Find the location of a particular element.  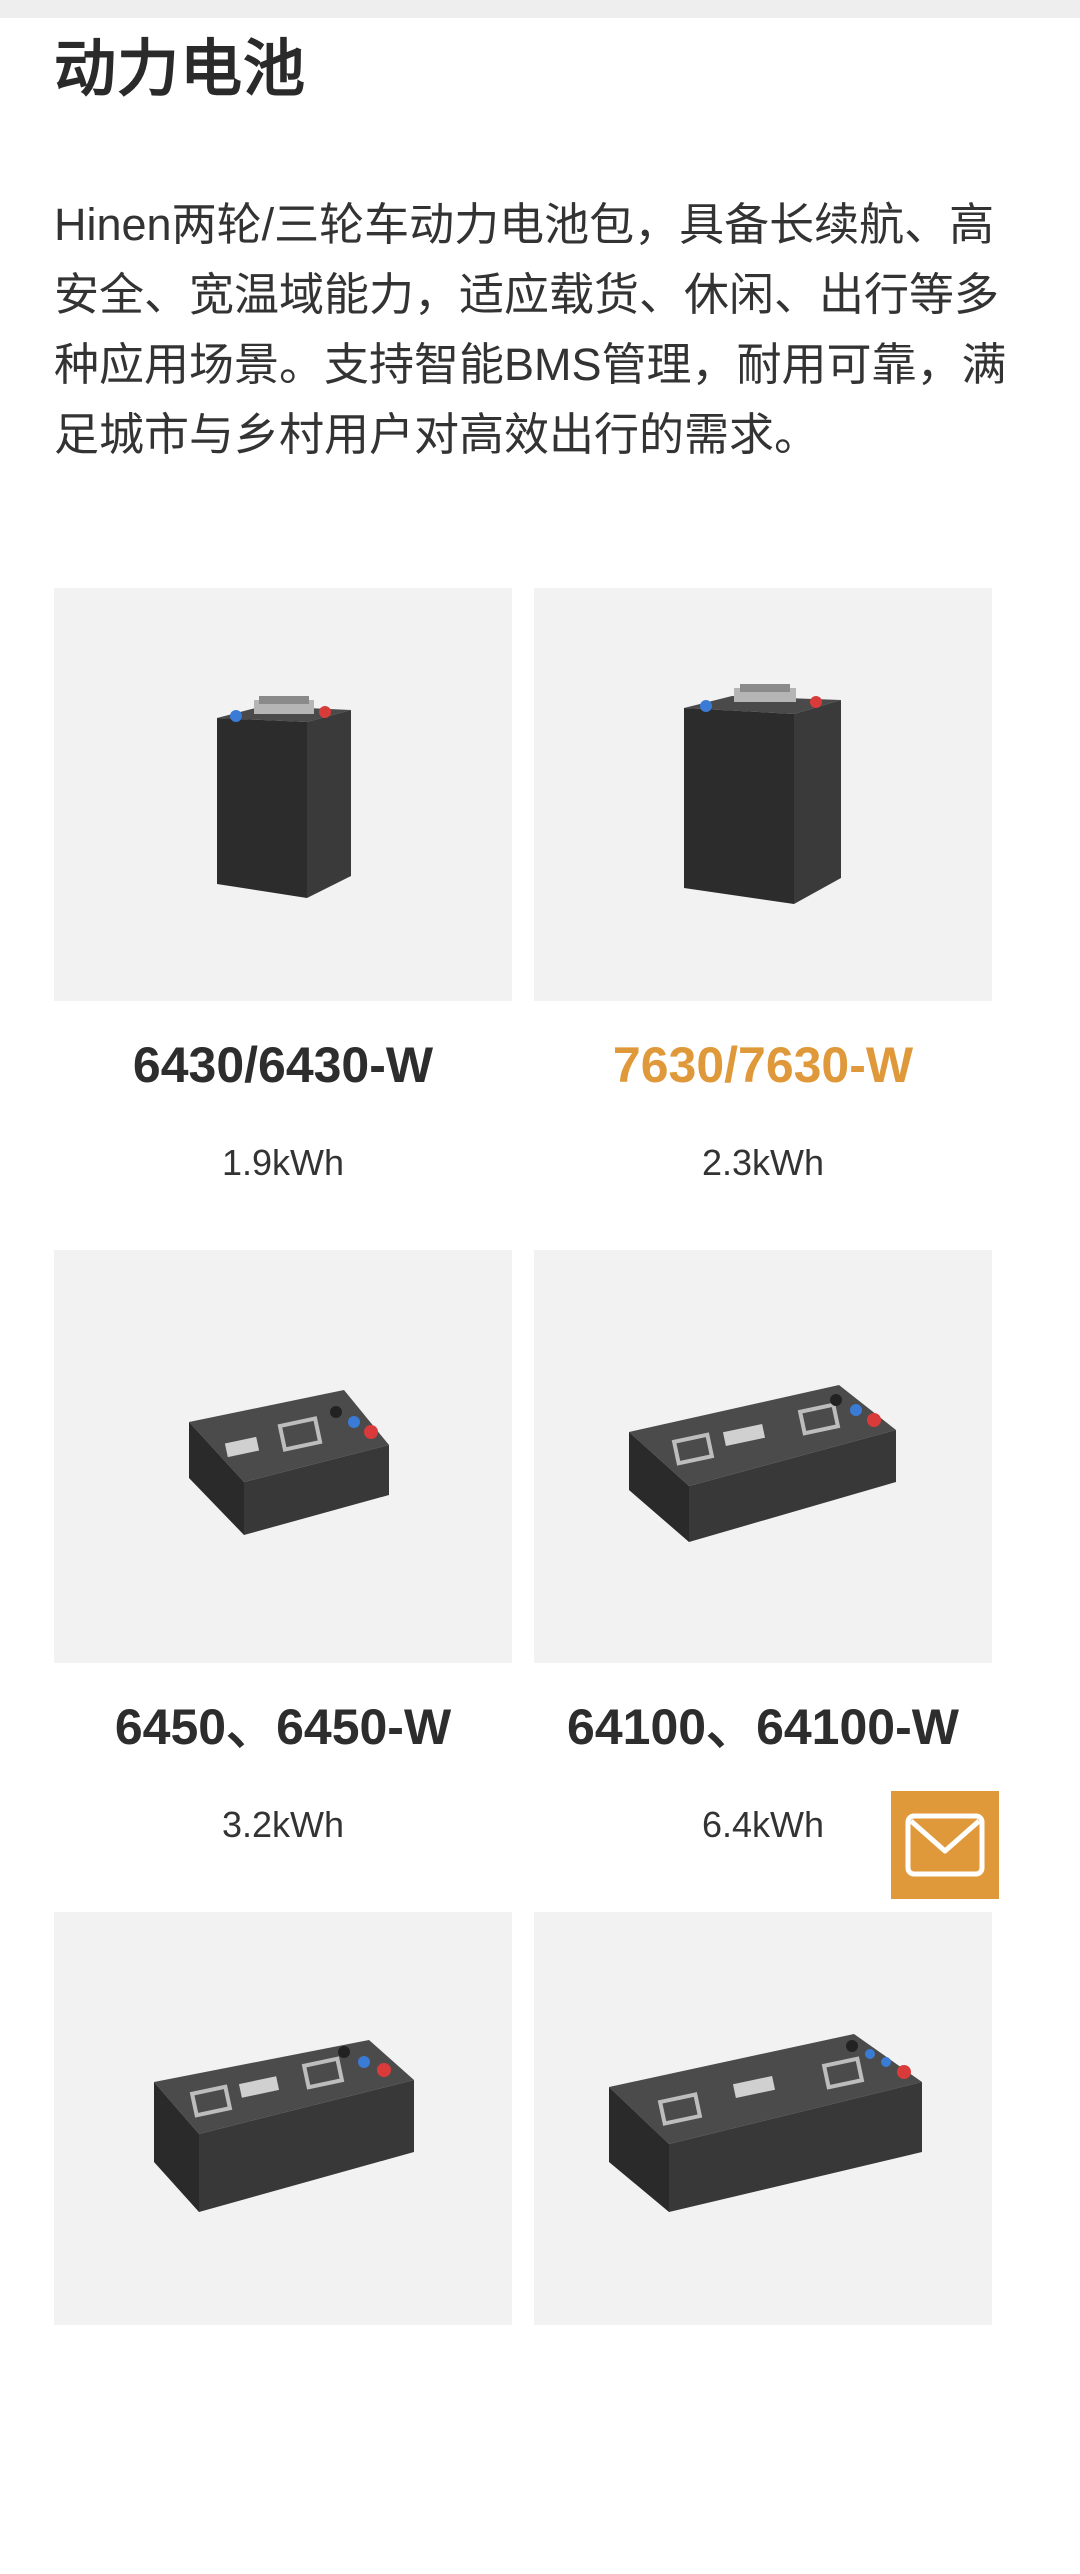

product-card: 7630/7630-W 2.3kWh is located at coordinates (763, 919).